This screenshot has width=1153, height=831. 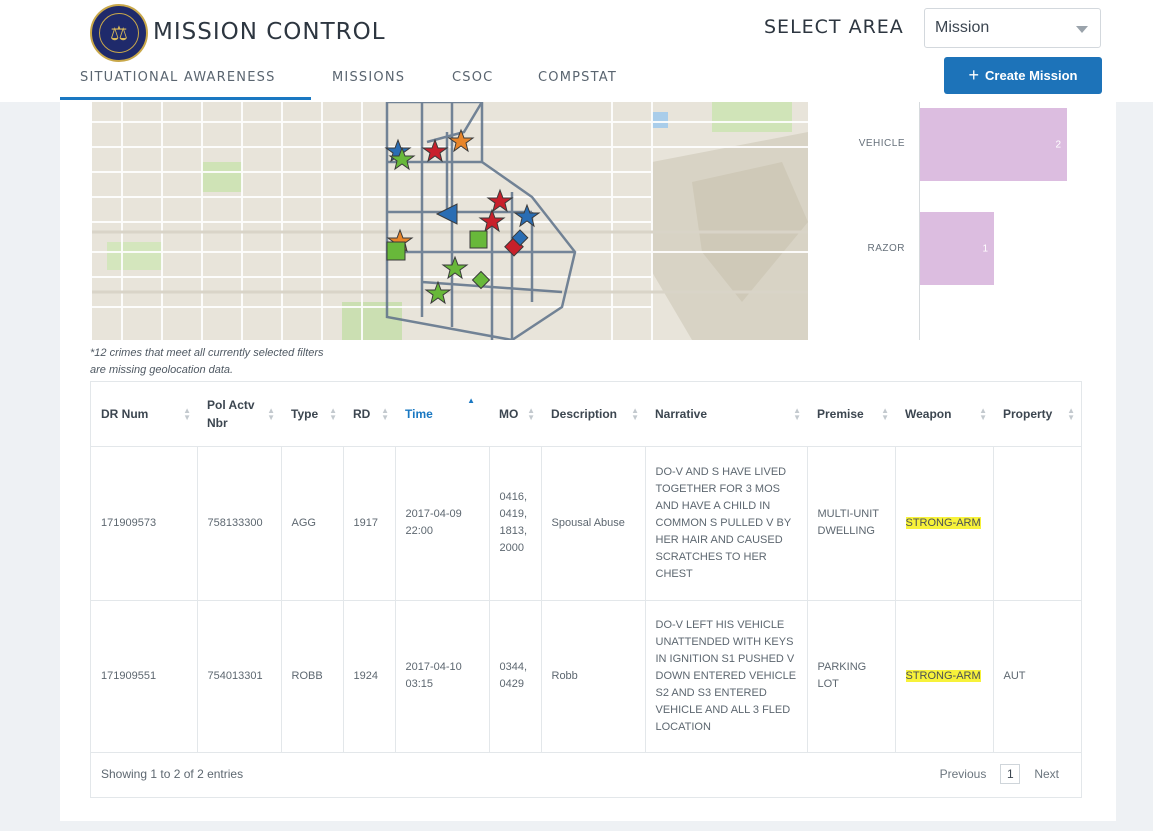 I want to click on cell-type: ROBB, so click(x=312, y=676).